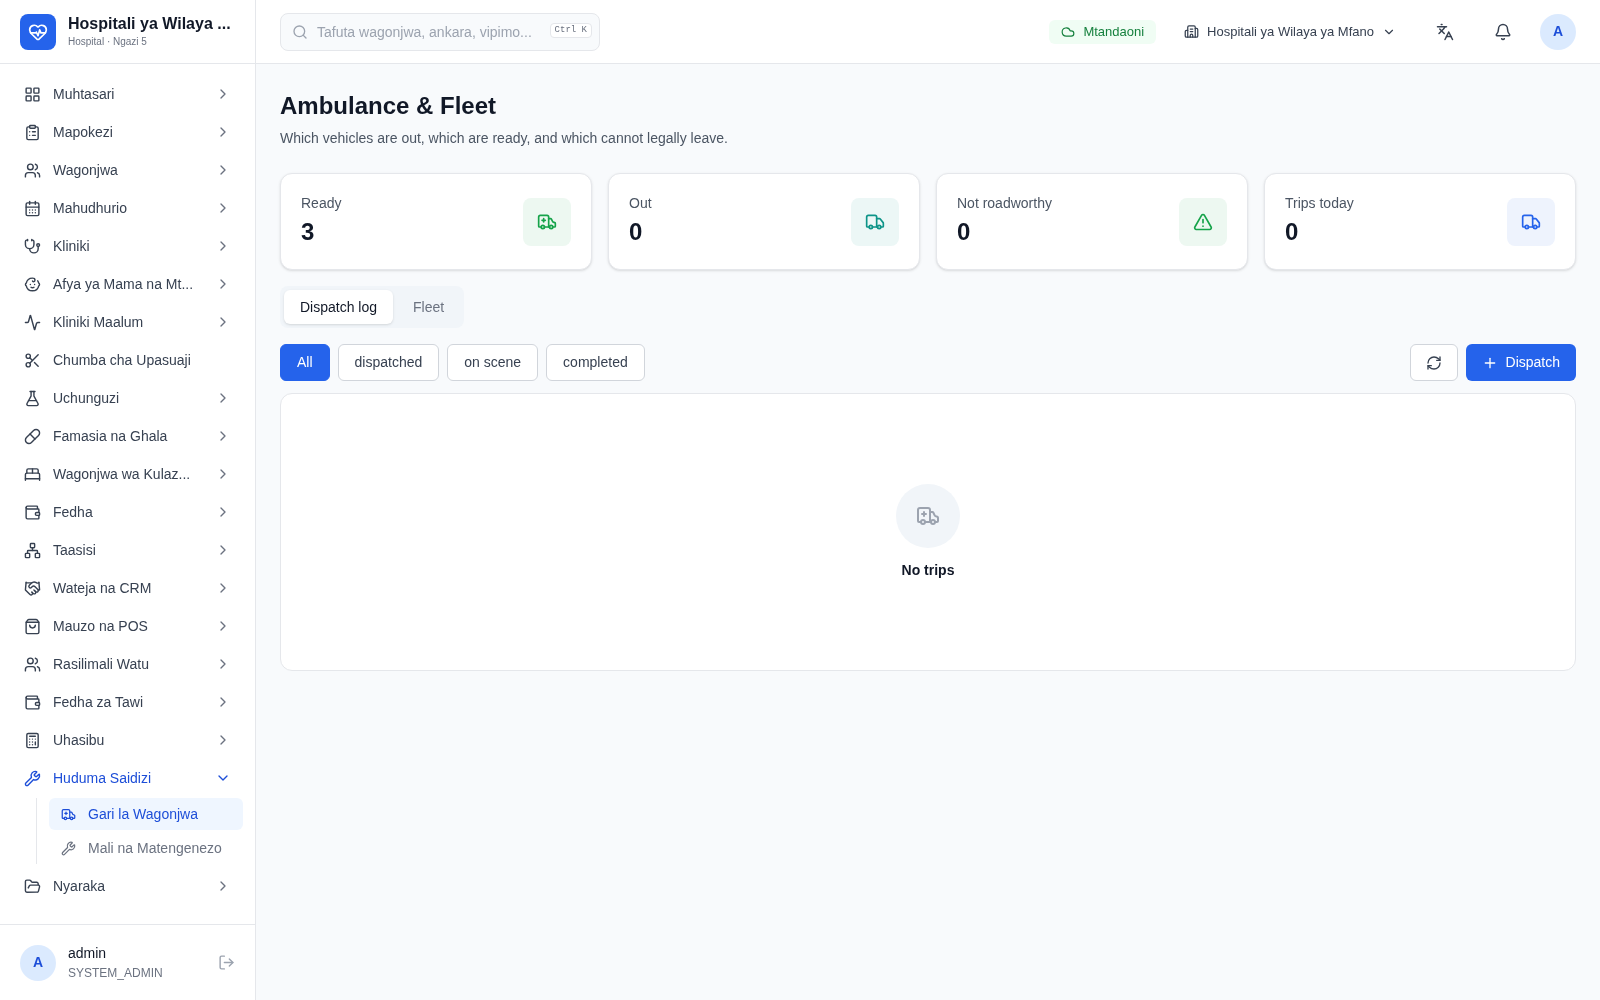 The width and height of the screenshot is (1600, 1000). Describe the element at coordinates (127, 246) in the screenshot. I see `sidebar-item: Kliniki` at that location.